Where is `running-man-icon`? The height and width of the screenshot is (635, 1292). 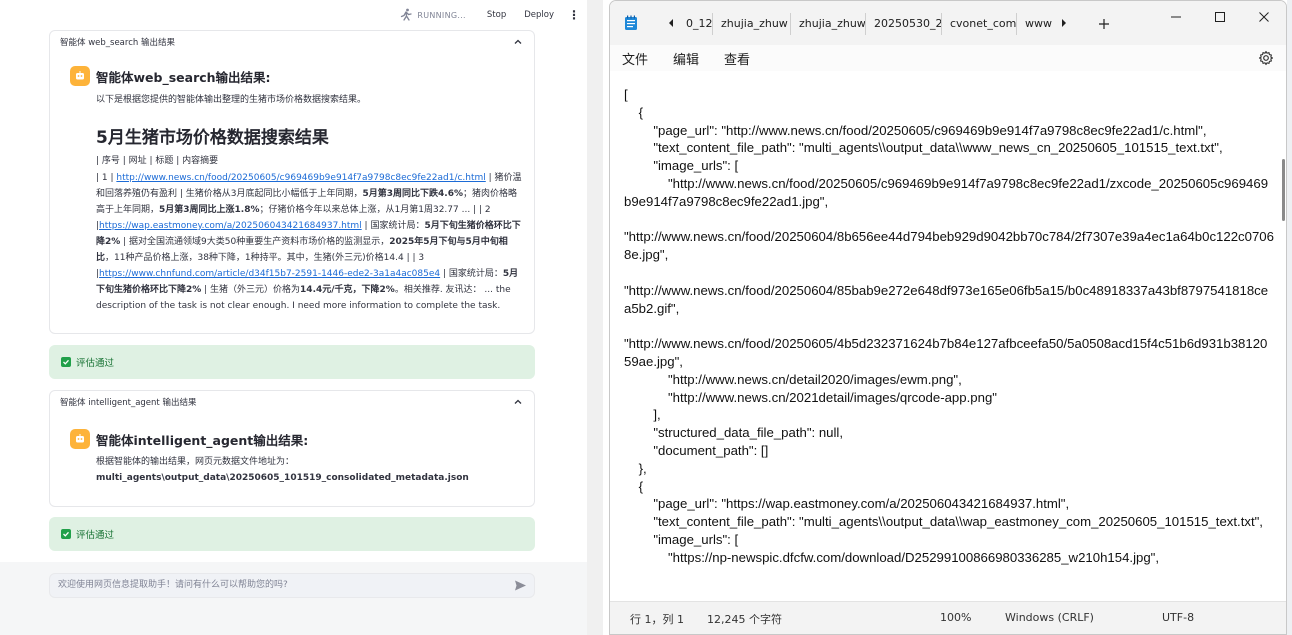
running-man-icon is located at coordinates (406, 15).